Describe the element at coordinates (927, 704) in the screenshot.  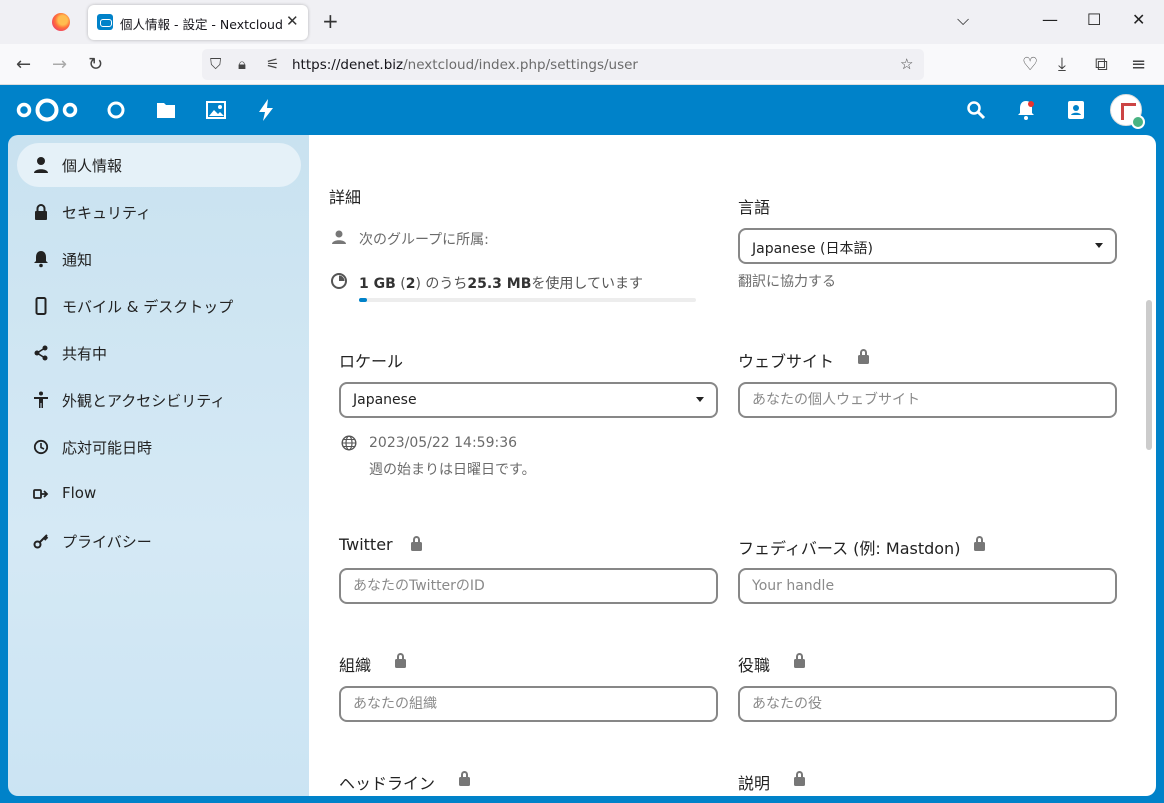
I see `role-input` at that location.